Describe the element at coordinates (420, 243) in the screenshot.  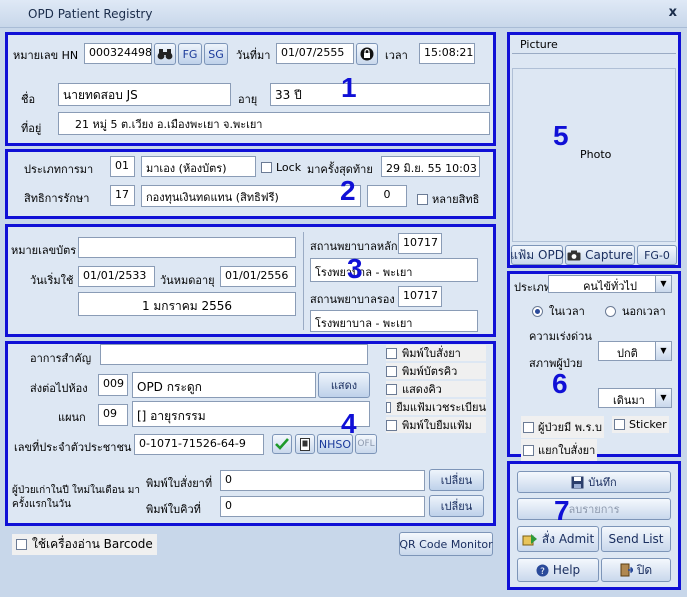
I see `main-hosp-code: 10717` at that location.